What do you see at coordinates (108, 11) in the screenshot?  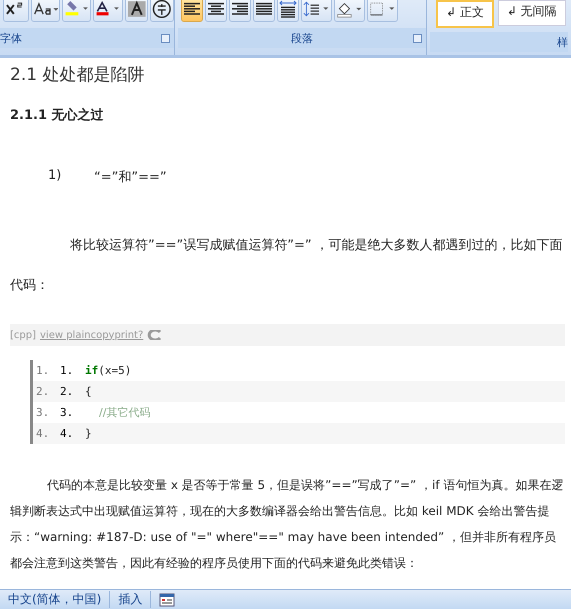 I see `fontcolor-icon` at bounding box center [108, 11].